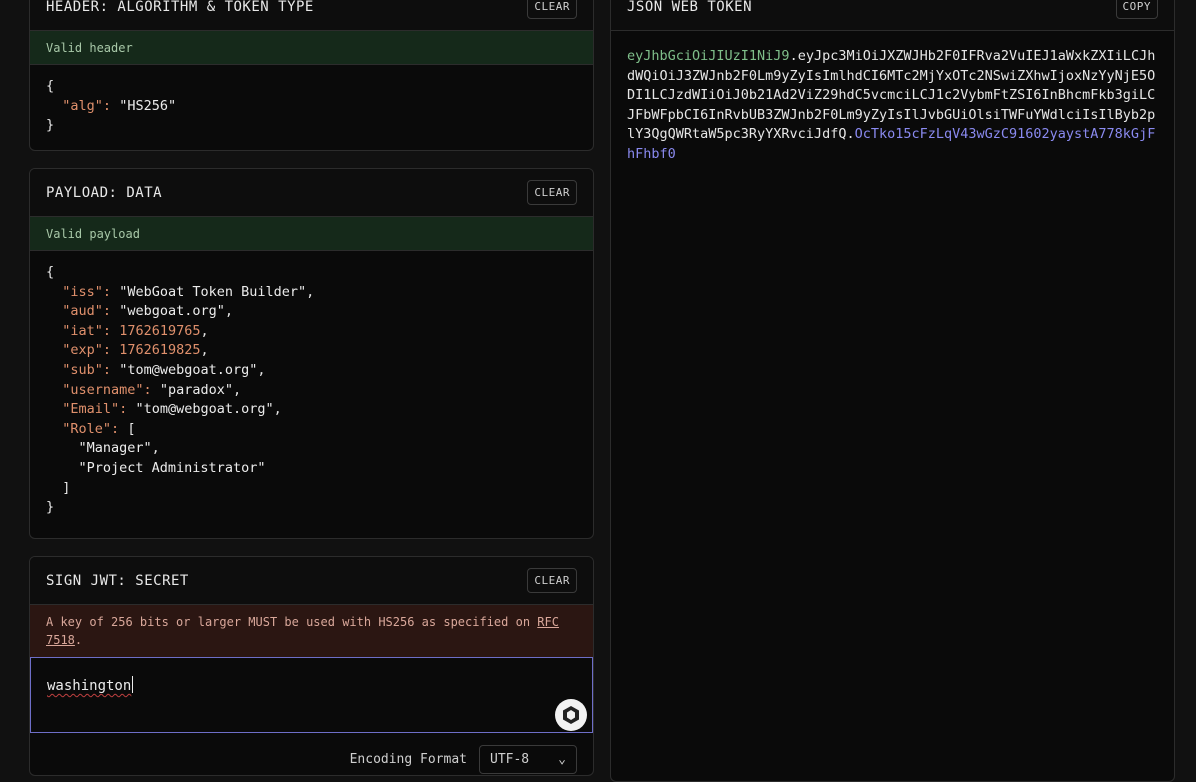 Image resolution: width=1196 pixels, height=782 pixels. What do you see at coordinates (82, 330) in the screenshot?
I see `json-key: "iat"` at bounding box center [82, 330].